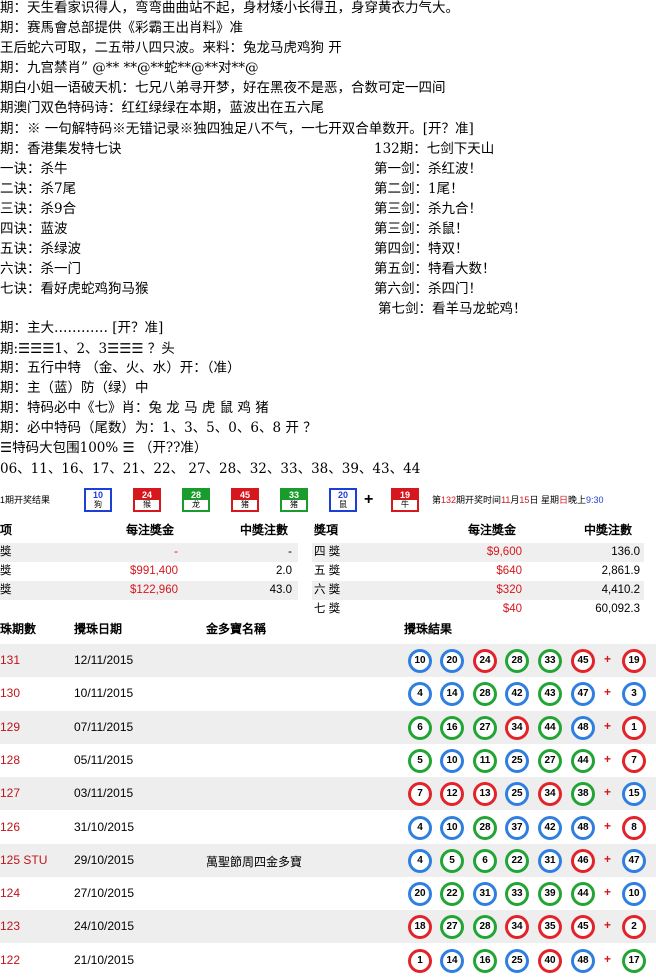  Describe the element at coordinates (428, 289) in the screenshot. I see `sword-line: 第六剑：杀四门！` at that location.